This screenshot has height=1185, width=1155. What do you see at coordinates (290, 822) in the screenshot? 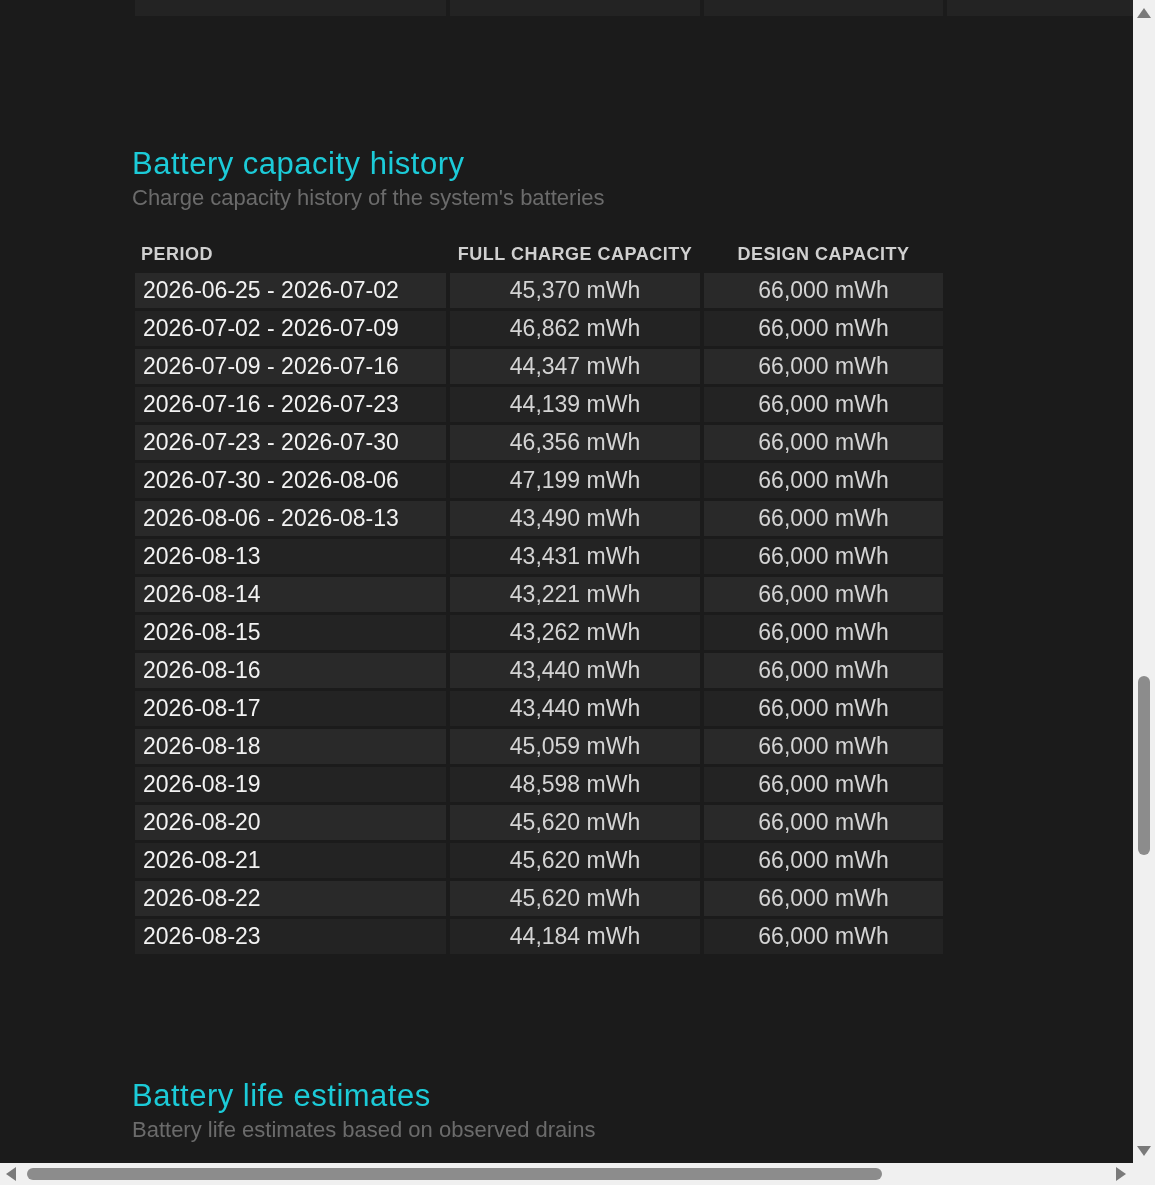
I see `table-cell: 2026-08-20` at bounding box center [290, 822].